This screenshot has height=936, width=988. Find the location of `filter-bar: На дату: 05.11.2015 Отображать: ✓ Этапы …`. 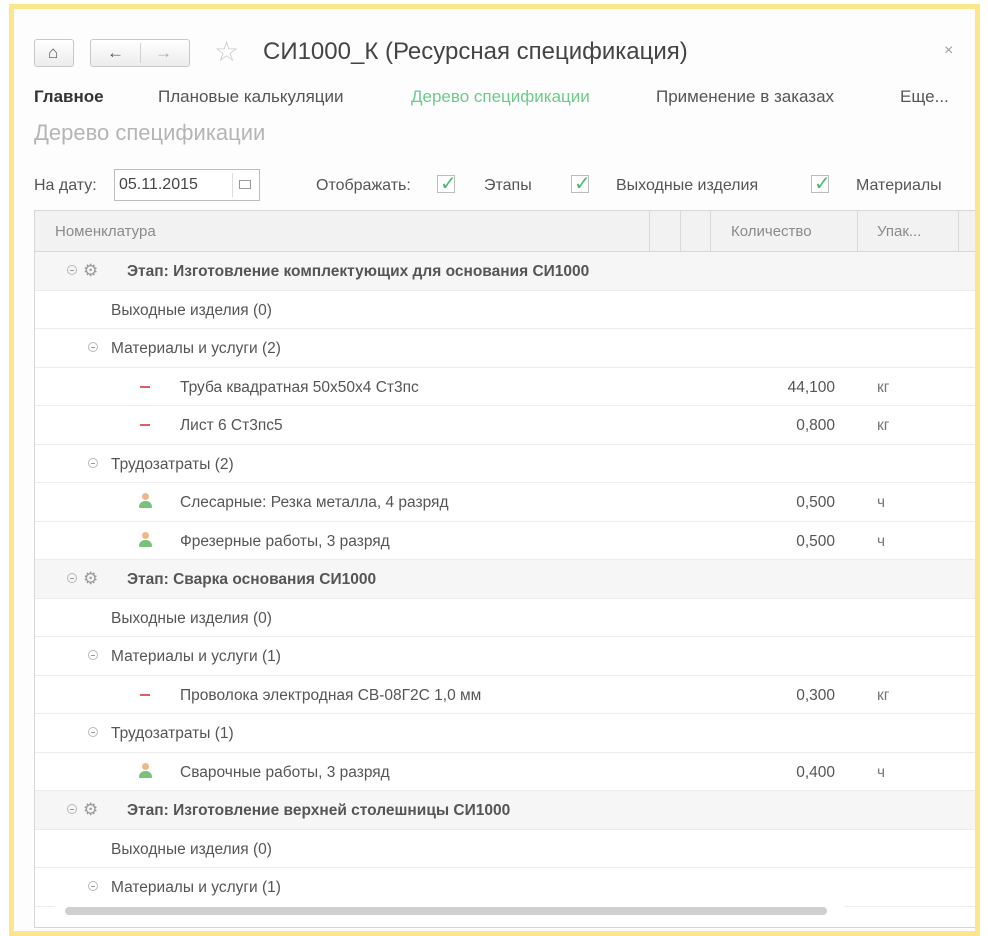

filter-bar: На дату: 05.11.2015 Отображать: ✓ Этапы … is located at coordinates (499, 186).